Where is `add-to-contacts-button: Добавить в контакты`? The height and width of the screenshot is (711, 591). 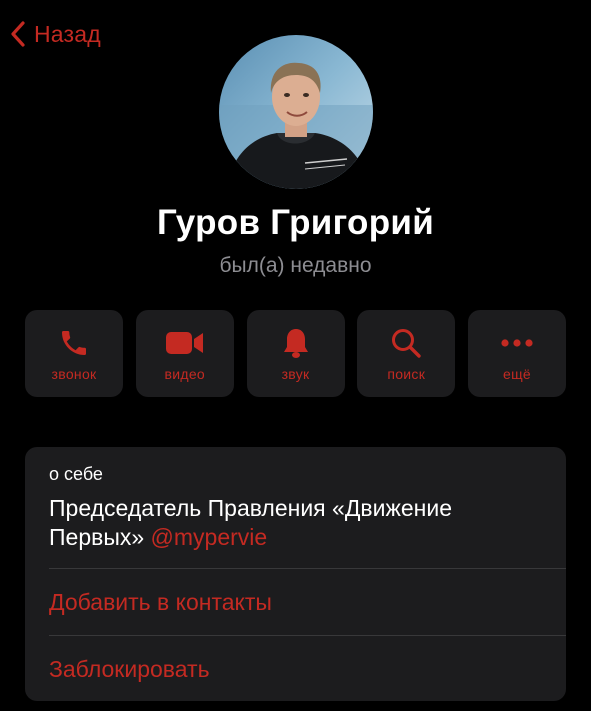 add-to-contacts-button: Добавить в контакты is located at coordinates (299, 602).